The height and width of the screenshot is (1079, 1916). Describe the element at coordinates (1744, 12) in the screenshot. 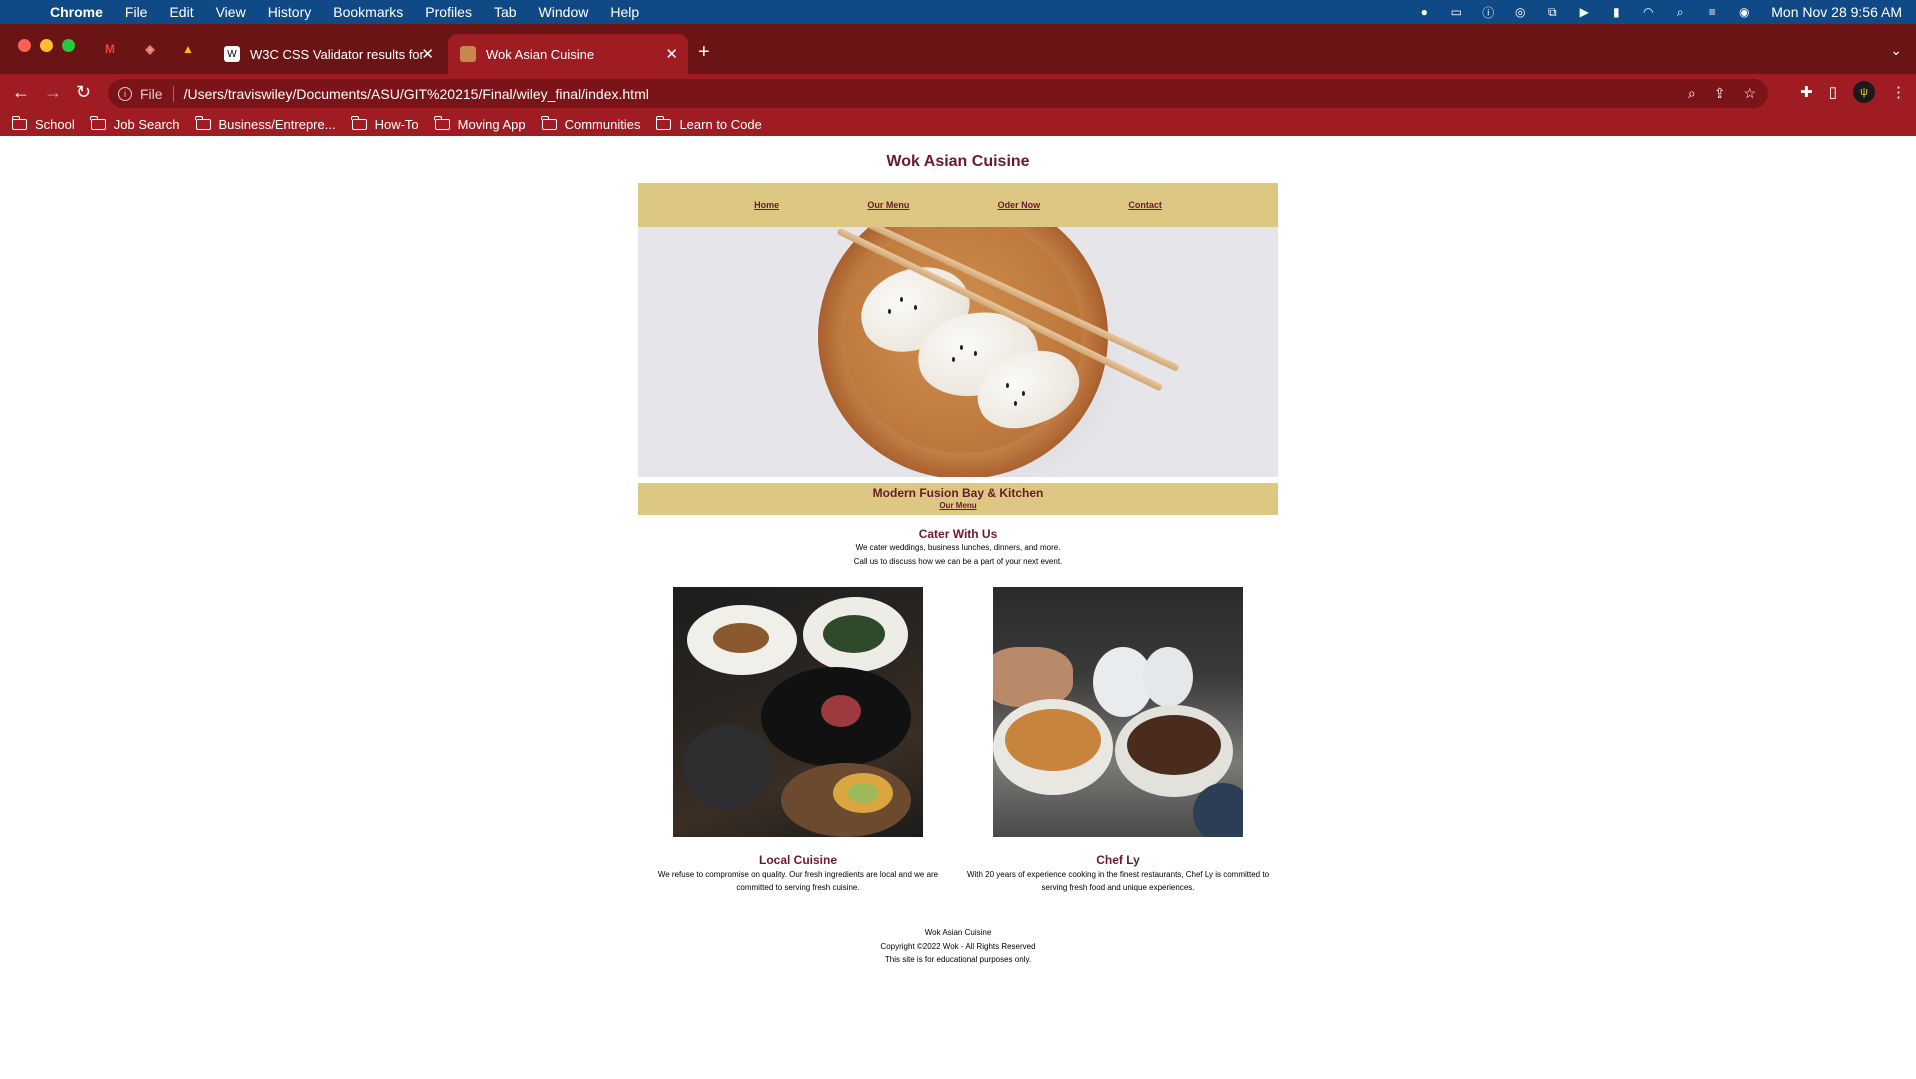

I see `siri-icon: ◉` at that location.